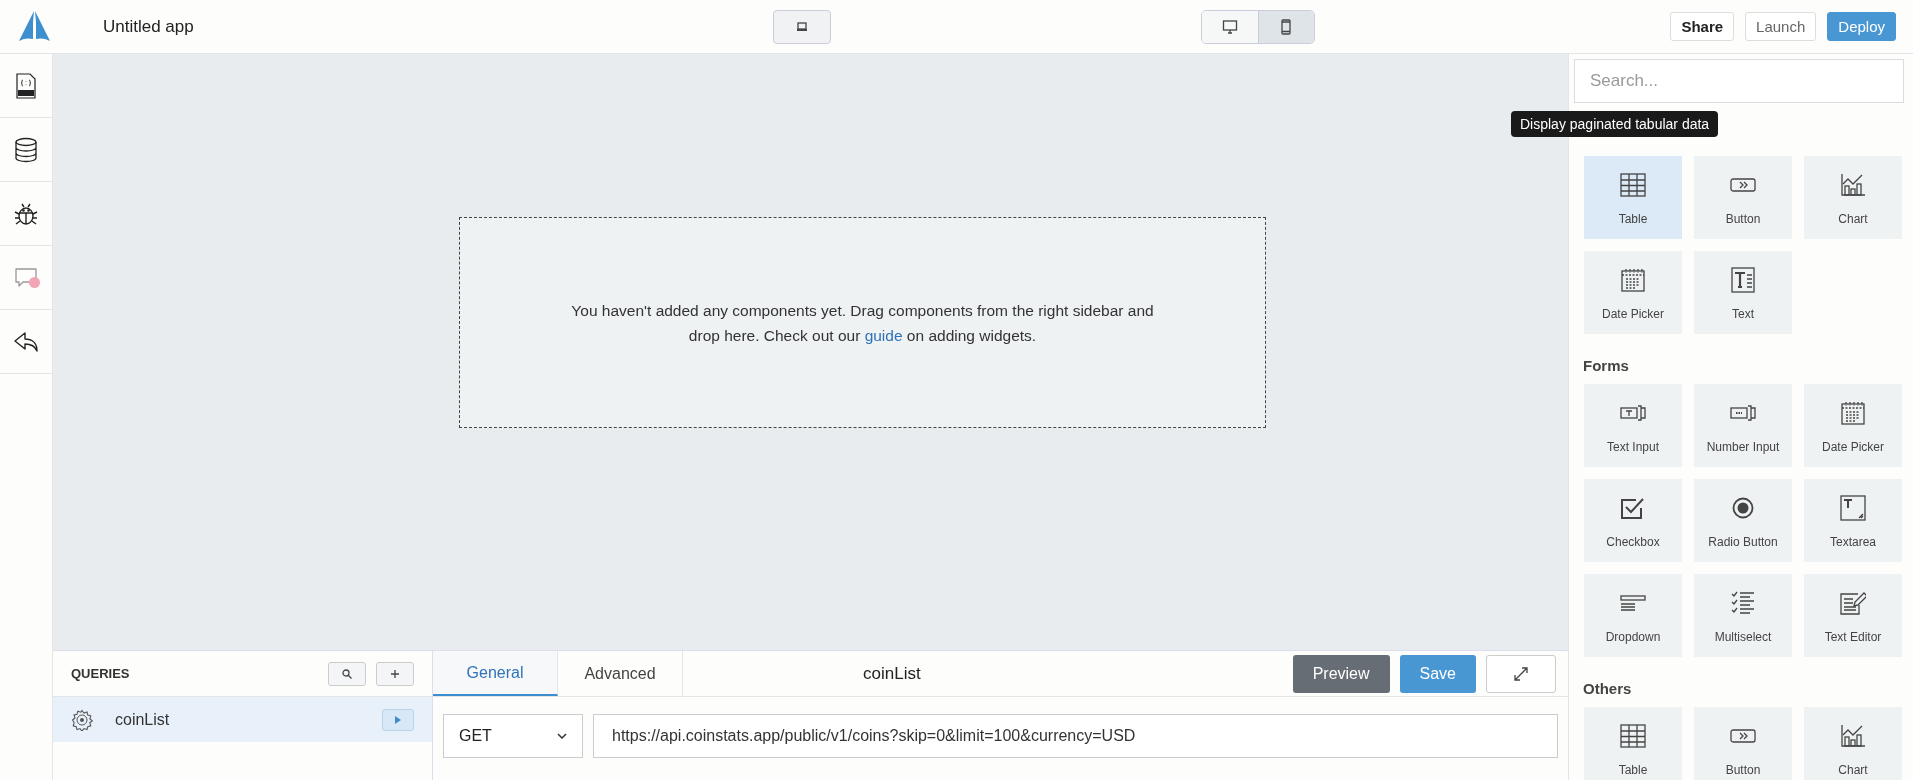 The height and width of the screenshot is (780, 1913). Describe the element at coordinates (1702, 26) in the screenshot. I see `share-button: Share` at that location.